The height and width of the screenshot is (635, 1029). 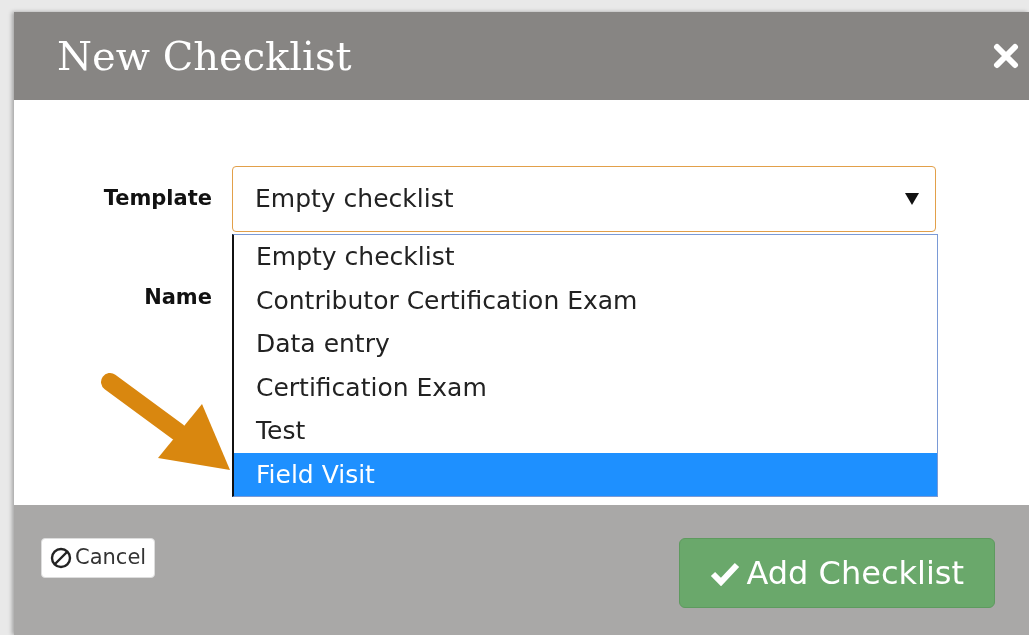 What do you see at coordinates (584, 199) in the screenshot?
I see `template-select: Empty checklist` at bounding box center [584, 199].